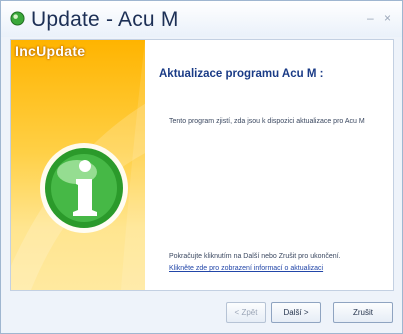 The width and height of the screenshot is (403, 334). I want to click on cancel-button: Zrušit, so click(363, 312).